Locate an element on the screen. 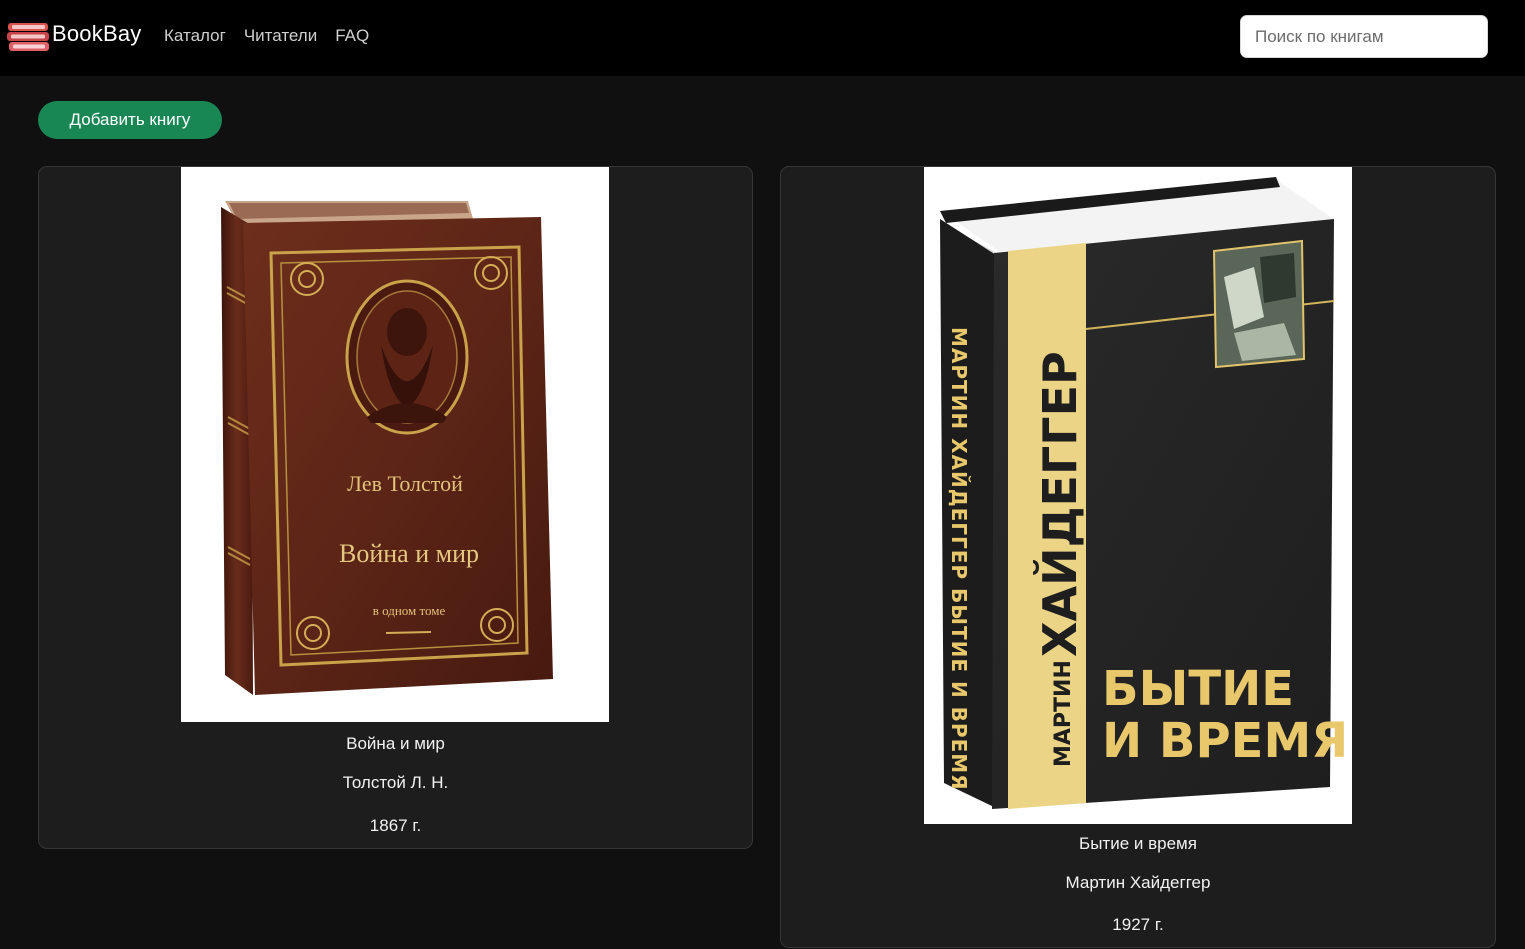 The image size is (1525, 949). brand-name: BookBay is located at coordinates (97, 33).